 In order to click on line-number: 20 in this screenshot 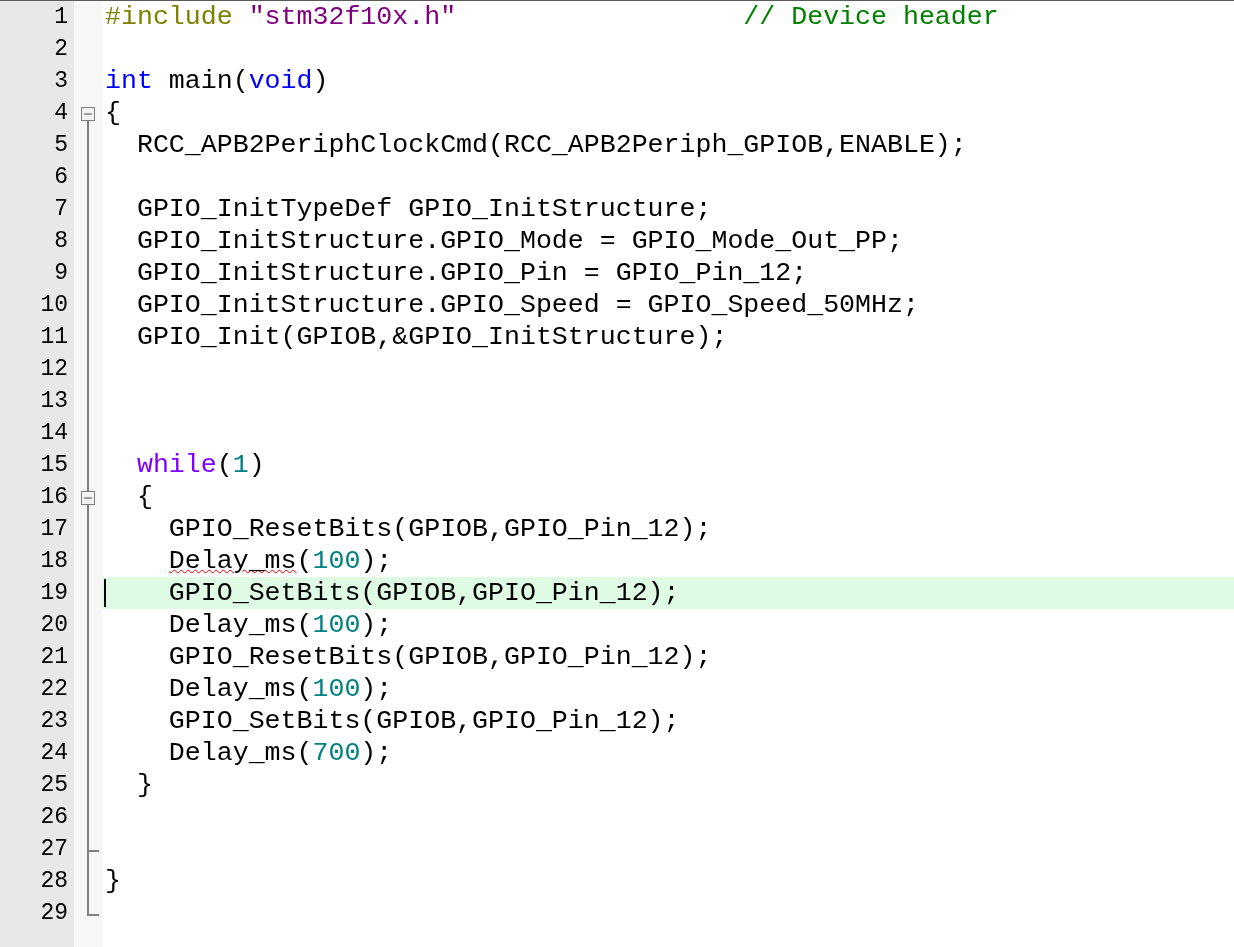, I will do `click(54, 625)`.